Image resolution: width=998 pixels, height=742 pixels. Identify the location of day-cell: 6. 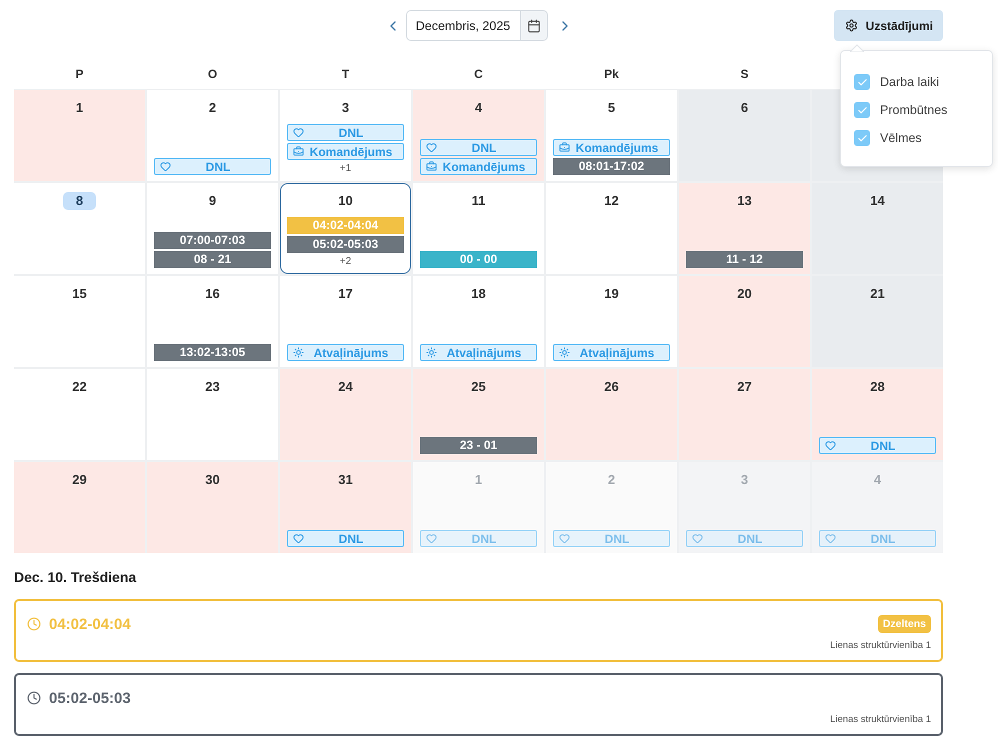
(744, 135).